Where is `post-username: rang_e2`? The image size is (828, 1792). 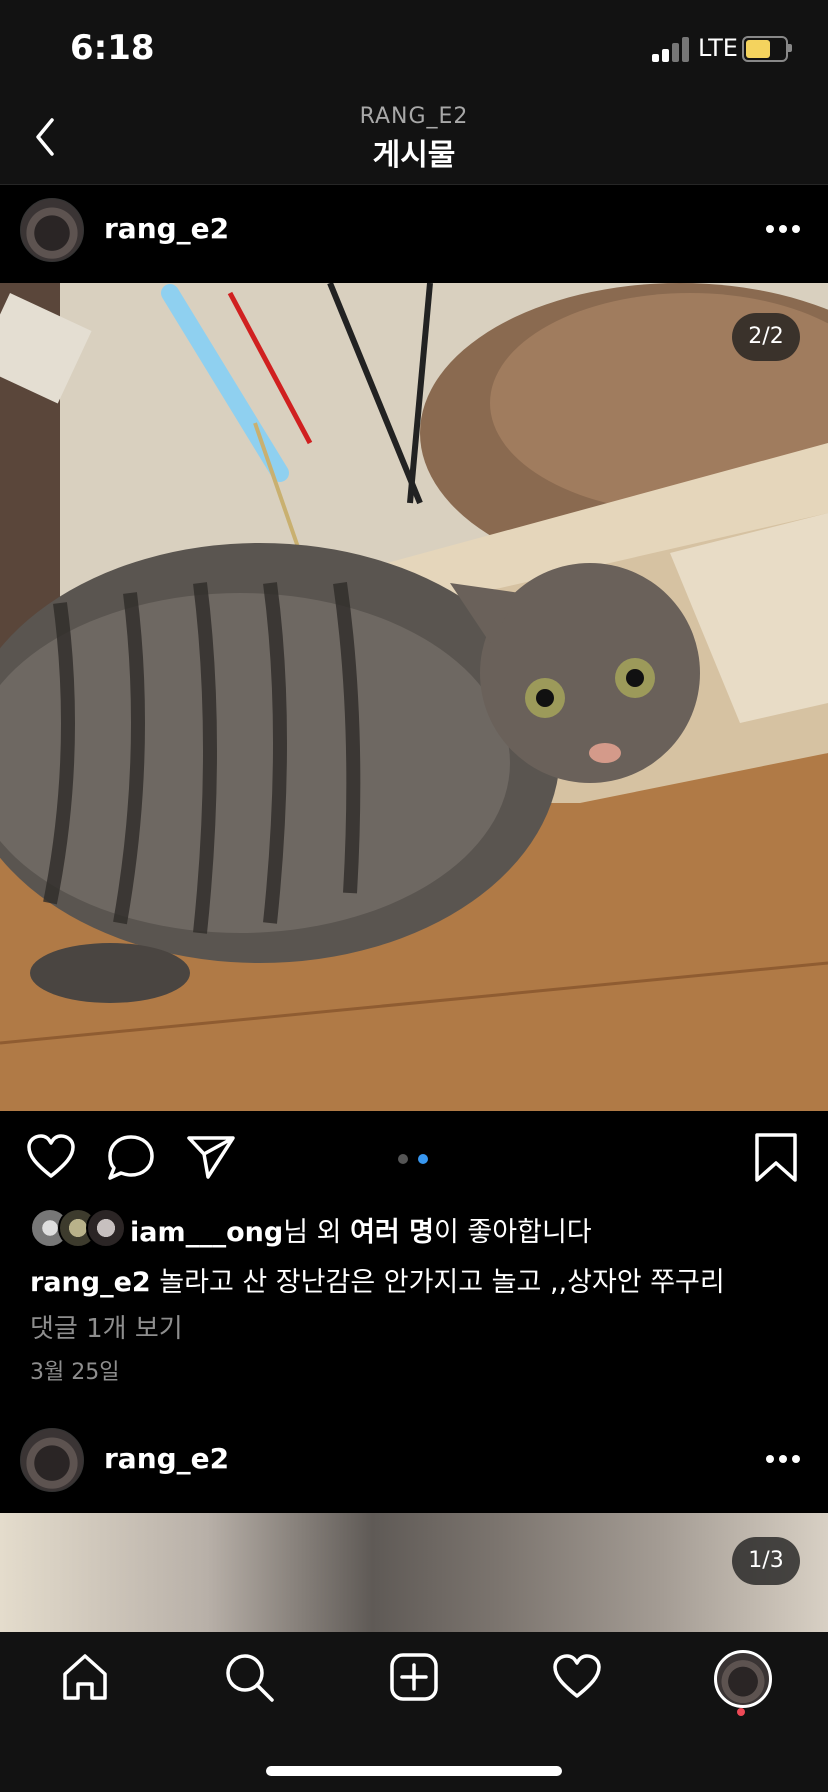
post-username: rang_e2 is located at coordinates (166, 228).